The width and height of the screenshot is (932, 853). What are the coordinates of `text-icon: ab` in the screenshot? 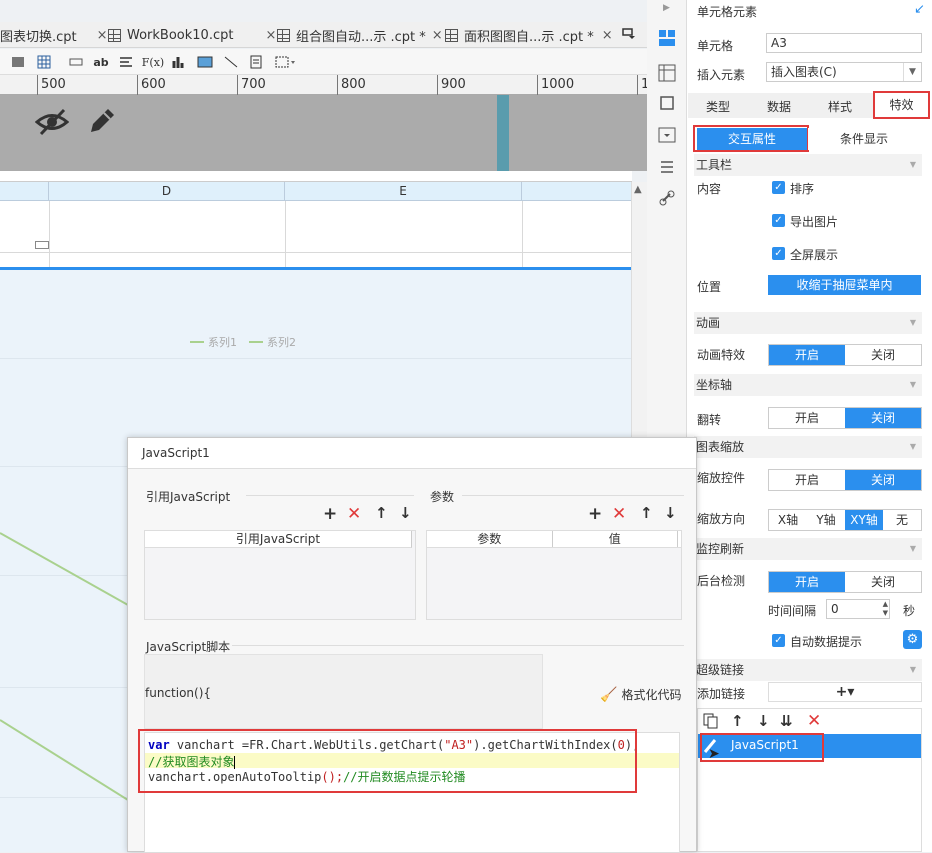 It's located at (101, 62).